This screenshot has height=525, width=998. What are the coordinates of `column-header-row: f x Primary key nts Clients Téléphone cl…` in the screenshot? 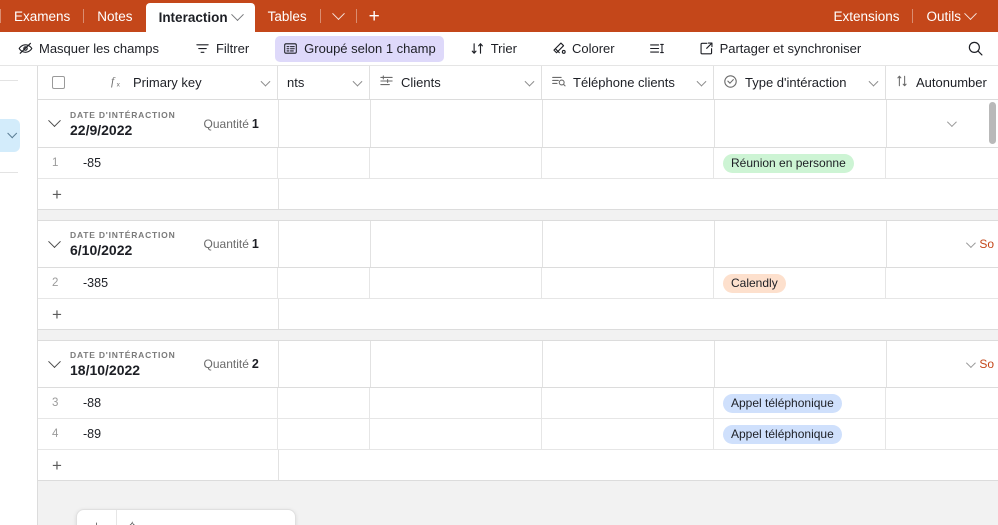 It's located at (518, 83).